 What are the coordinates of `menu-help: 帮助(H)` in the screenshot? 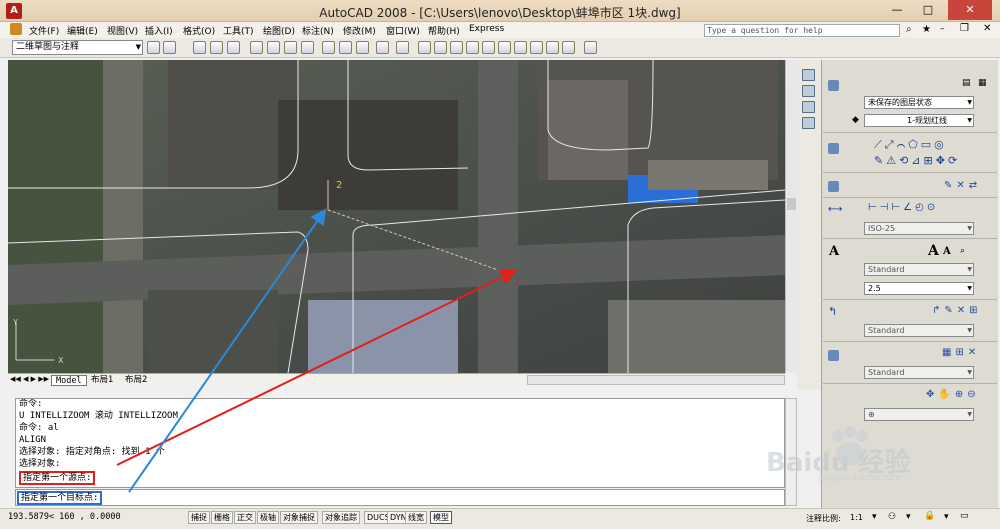 It's located at (444, 30).